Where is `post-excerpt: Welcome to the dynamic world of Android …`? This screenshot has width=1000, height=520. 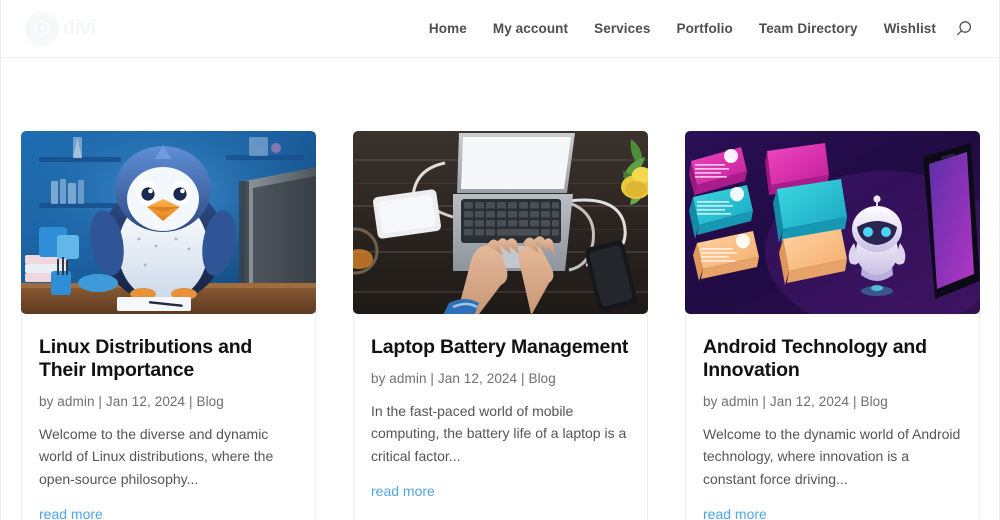 post-excerpt: Welcome to the dynamic world of Android … is located at coordinates (832, 456).